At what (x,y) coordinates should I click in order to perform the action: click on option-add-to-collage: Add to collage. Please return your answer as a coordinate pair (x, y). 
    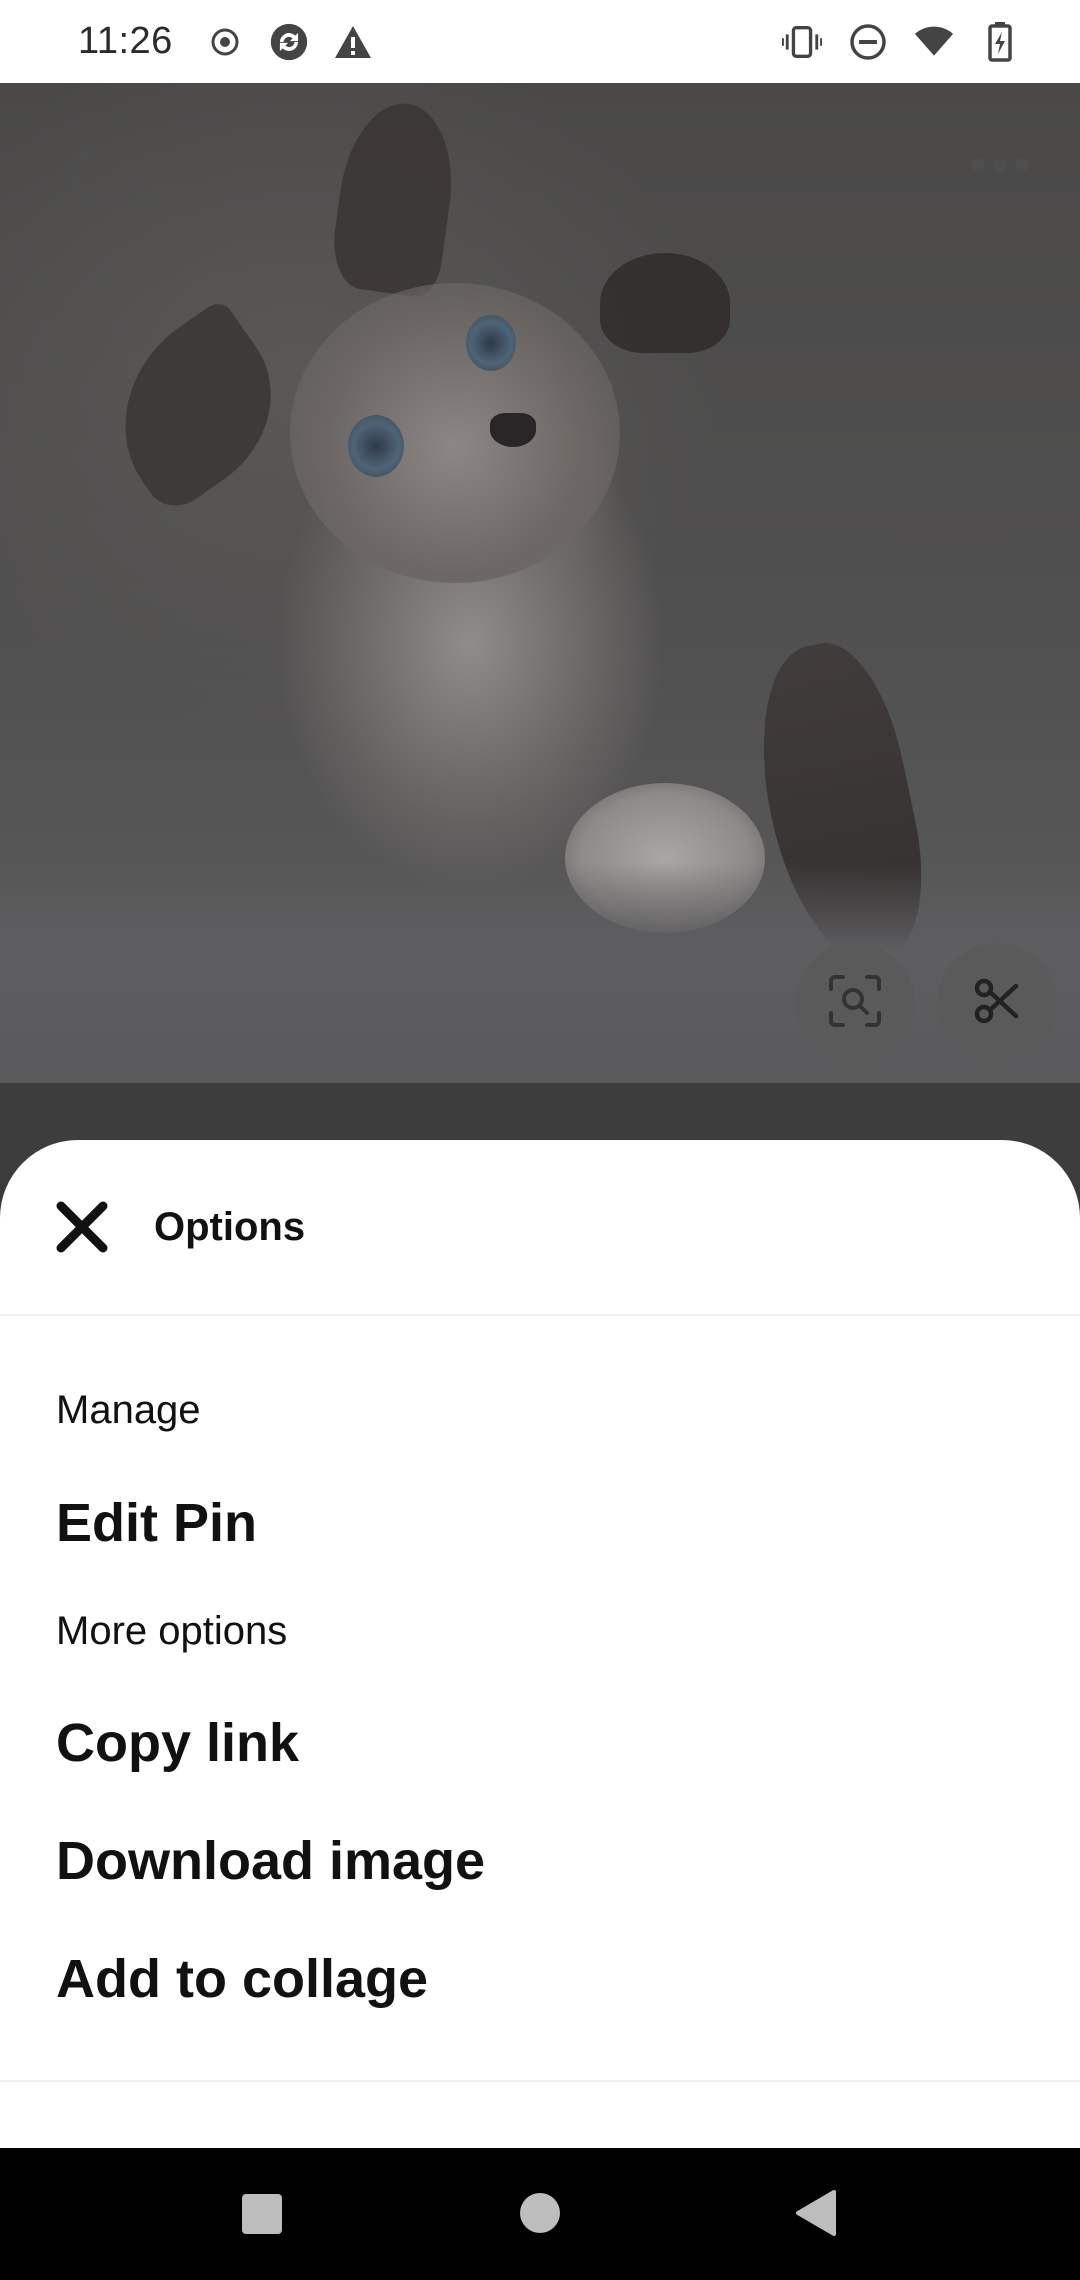
    Looking at the image, I should click on (242, 1979).